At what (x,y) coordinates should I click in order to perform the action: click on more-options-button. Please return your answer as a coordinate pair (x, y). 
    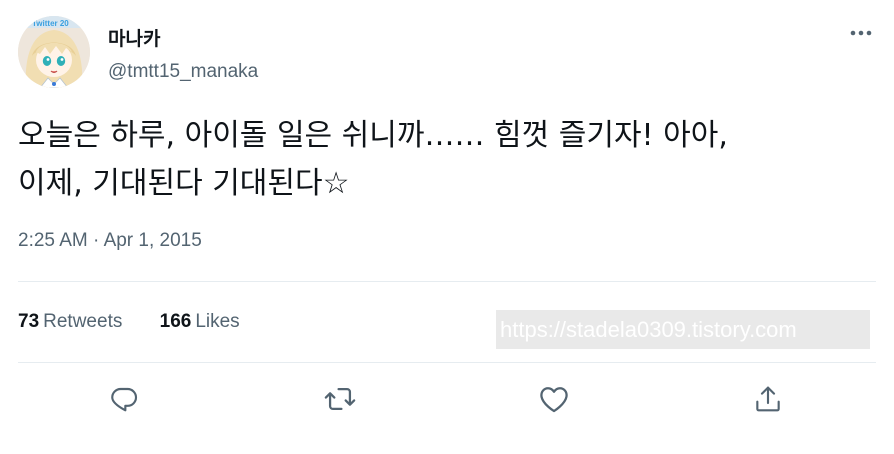
    Looking at the image, I should click on (861, 33).